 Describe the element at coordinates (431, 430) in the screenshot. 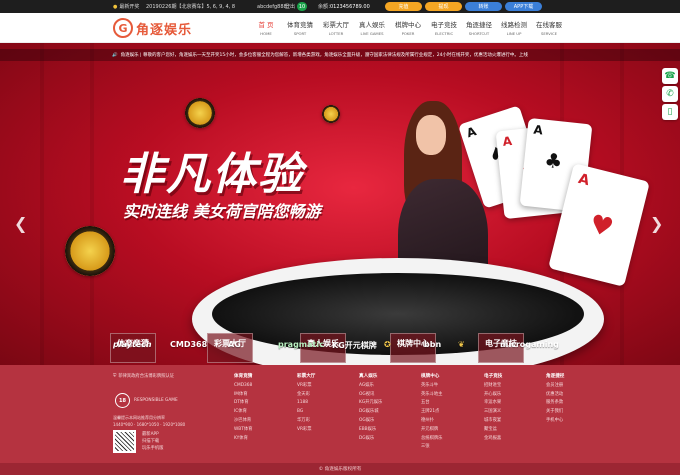

I see `footer-link: 开元棋牌` at that location.